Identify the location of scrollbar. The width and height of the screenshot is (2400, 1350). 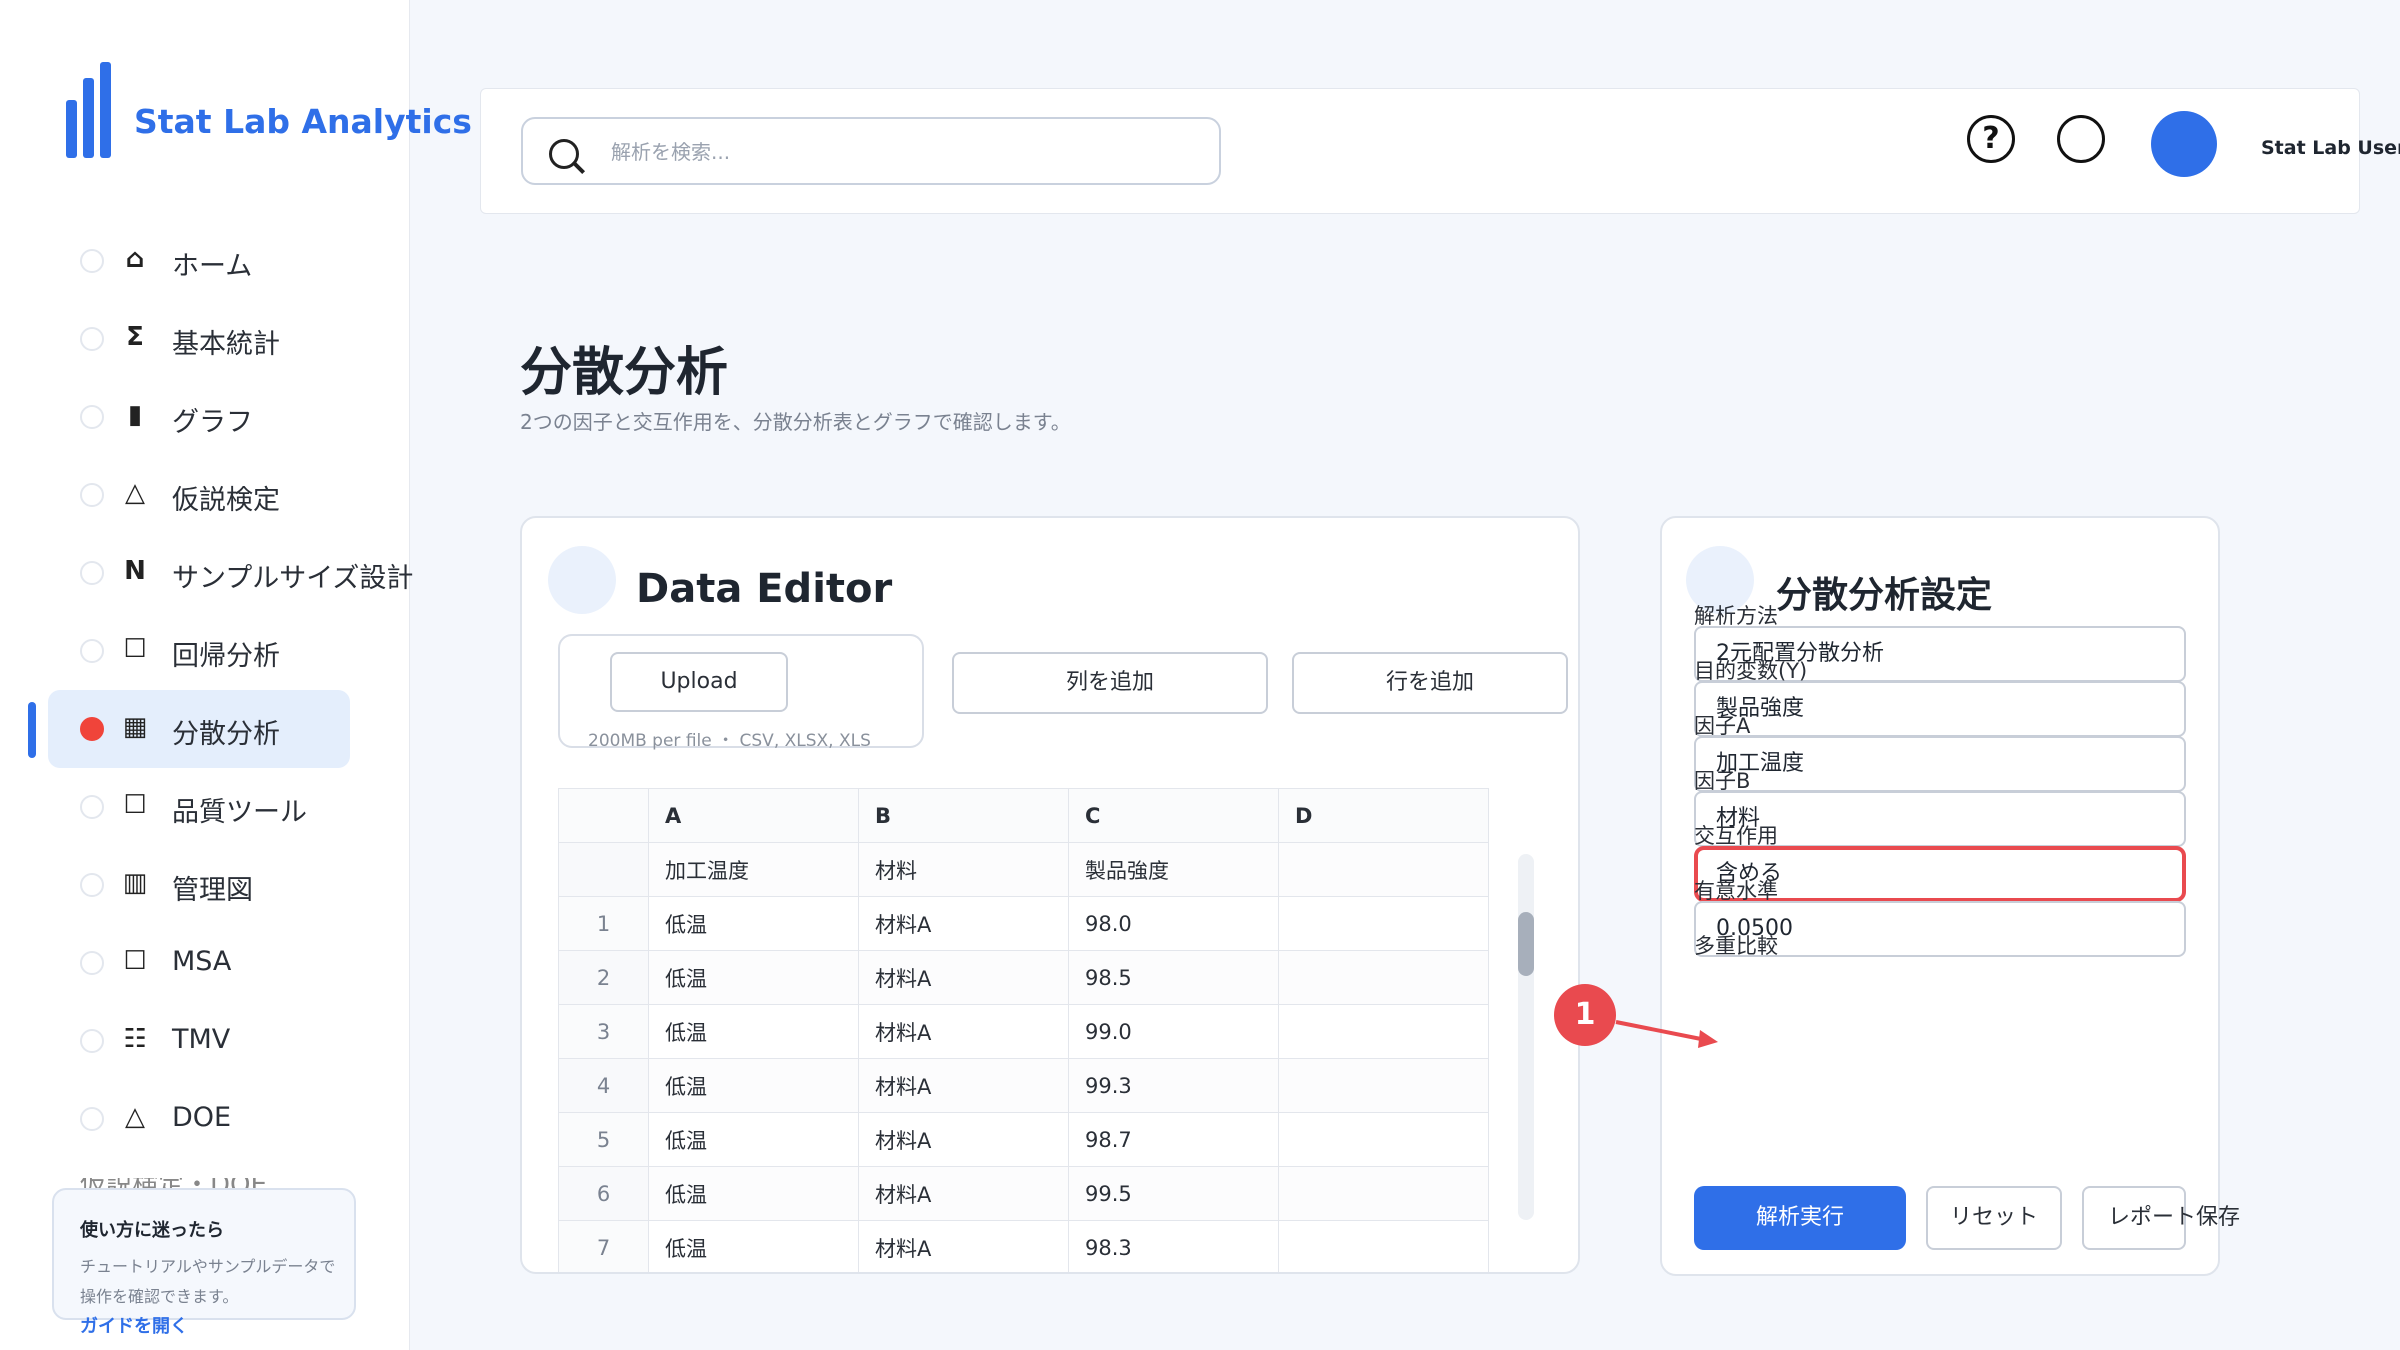
(1526, 1037).